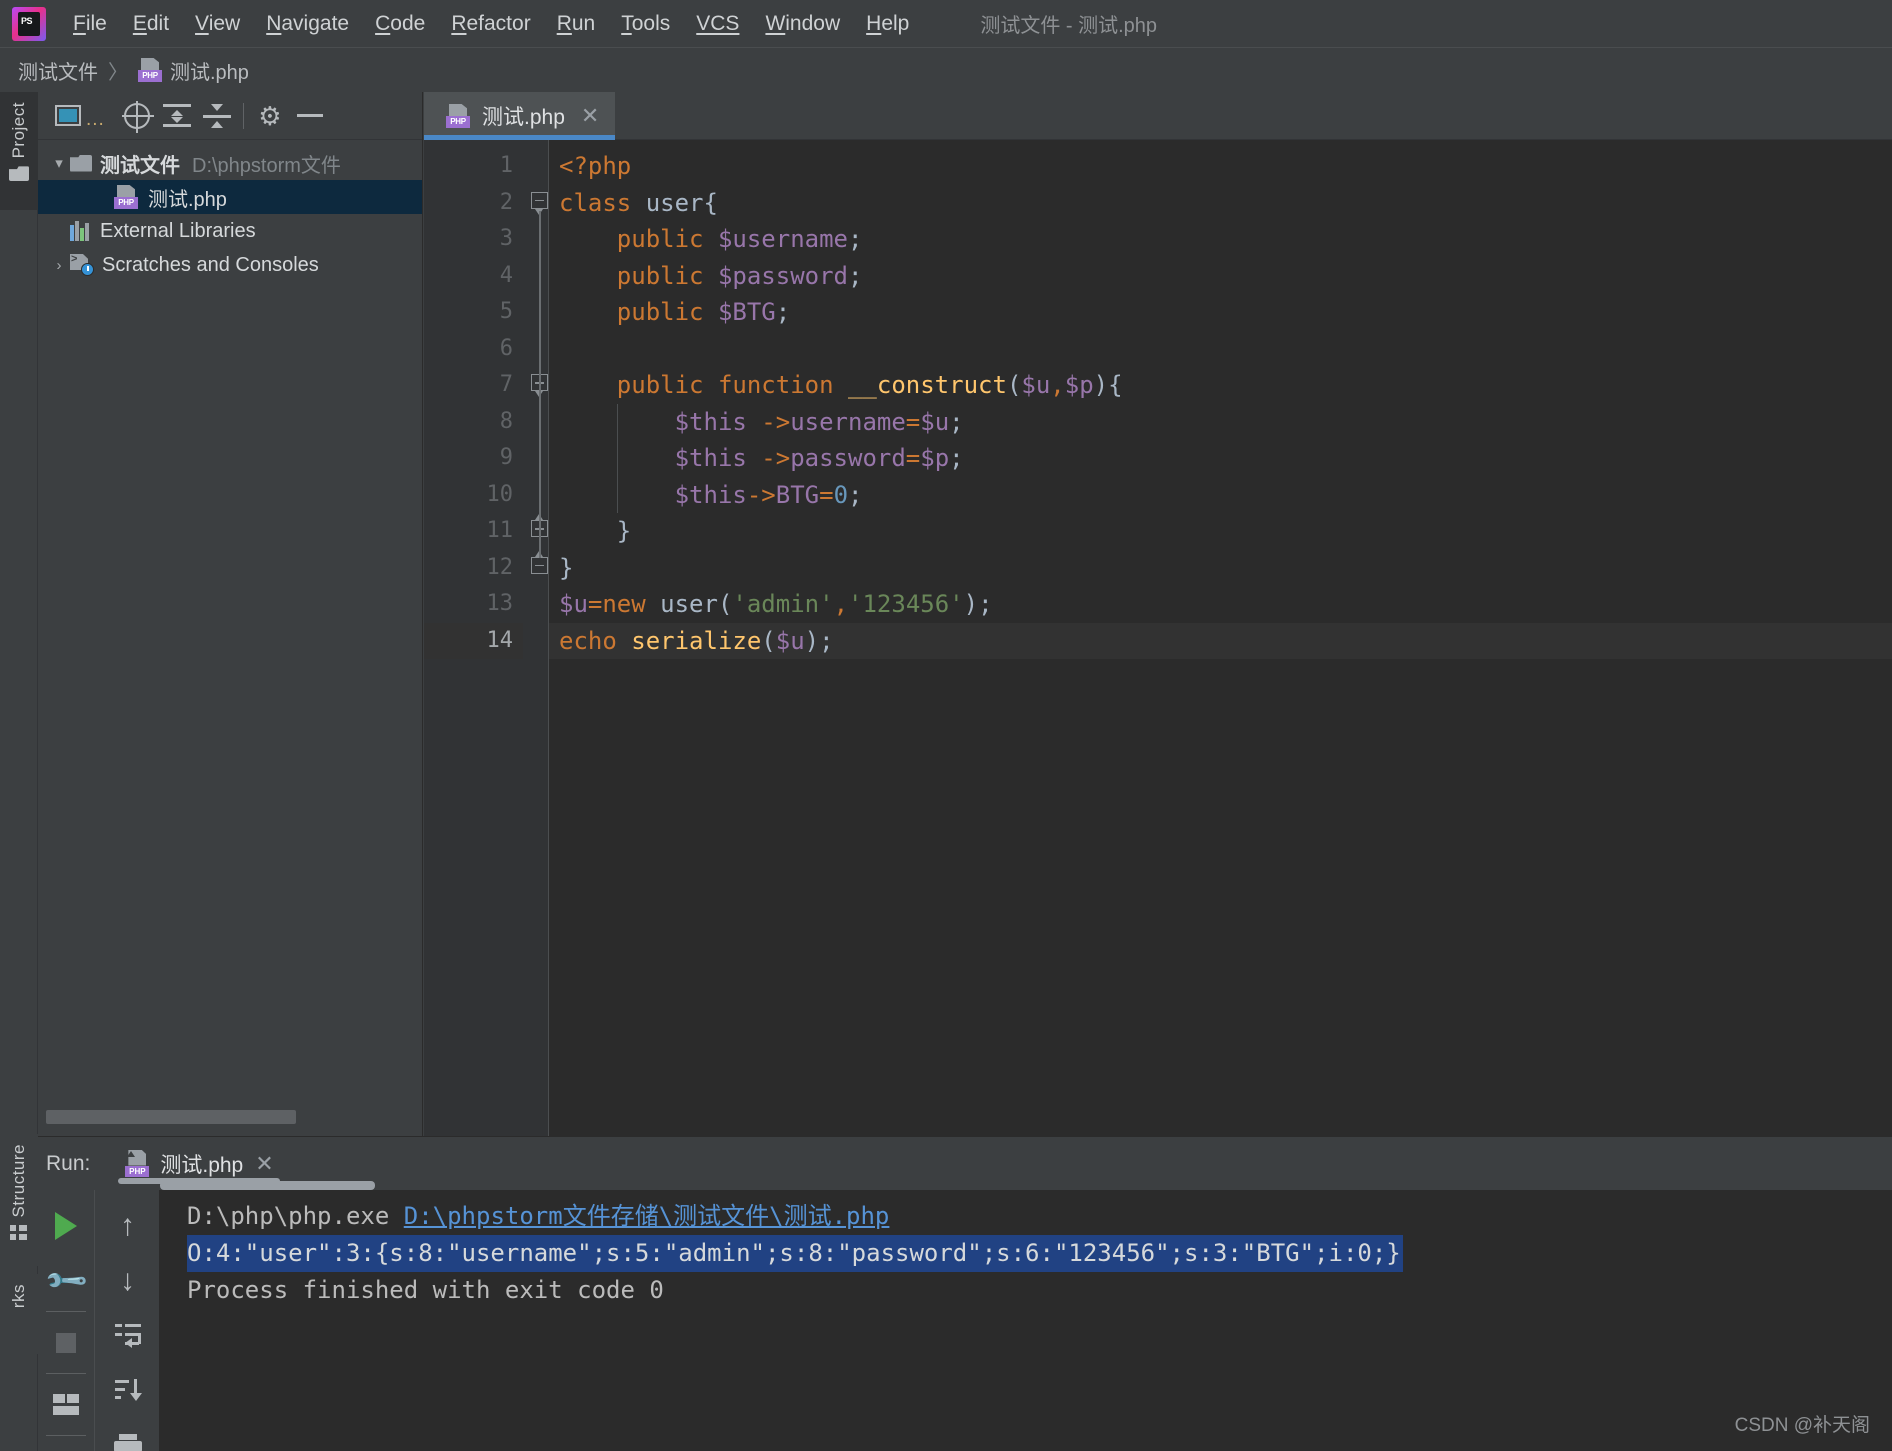 Image resolution: width=1892 pixels, height=1451 pixels. I want to click on code-line-3: public $username;, so click(740, 239).